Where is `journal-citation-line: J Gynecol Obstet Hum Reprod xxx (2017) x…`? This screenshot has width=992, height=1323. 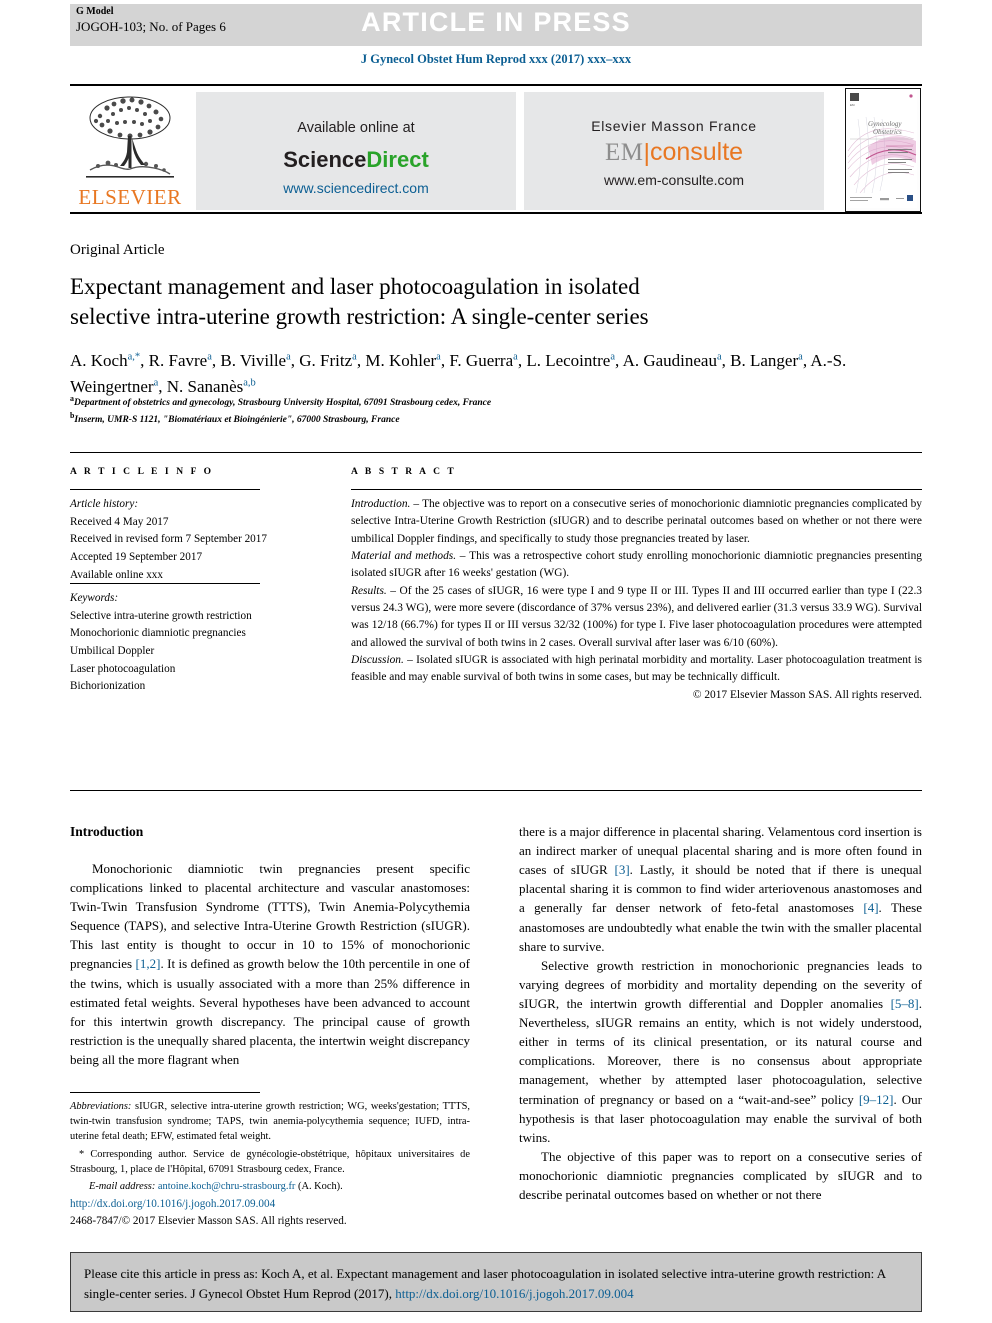
journal-citation-line: J Gynecol Obstet Hum Reprod xxx (2017) x… is located at coordinates (496, 59).